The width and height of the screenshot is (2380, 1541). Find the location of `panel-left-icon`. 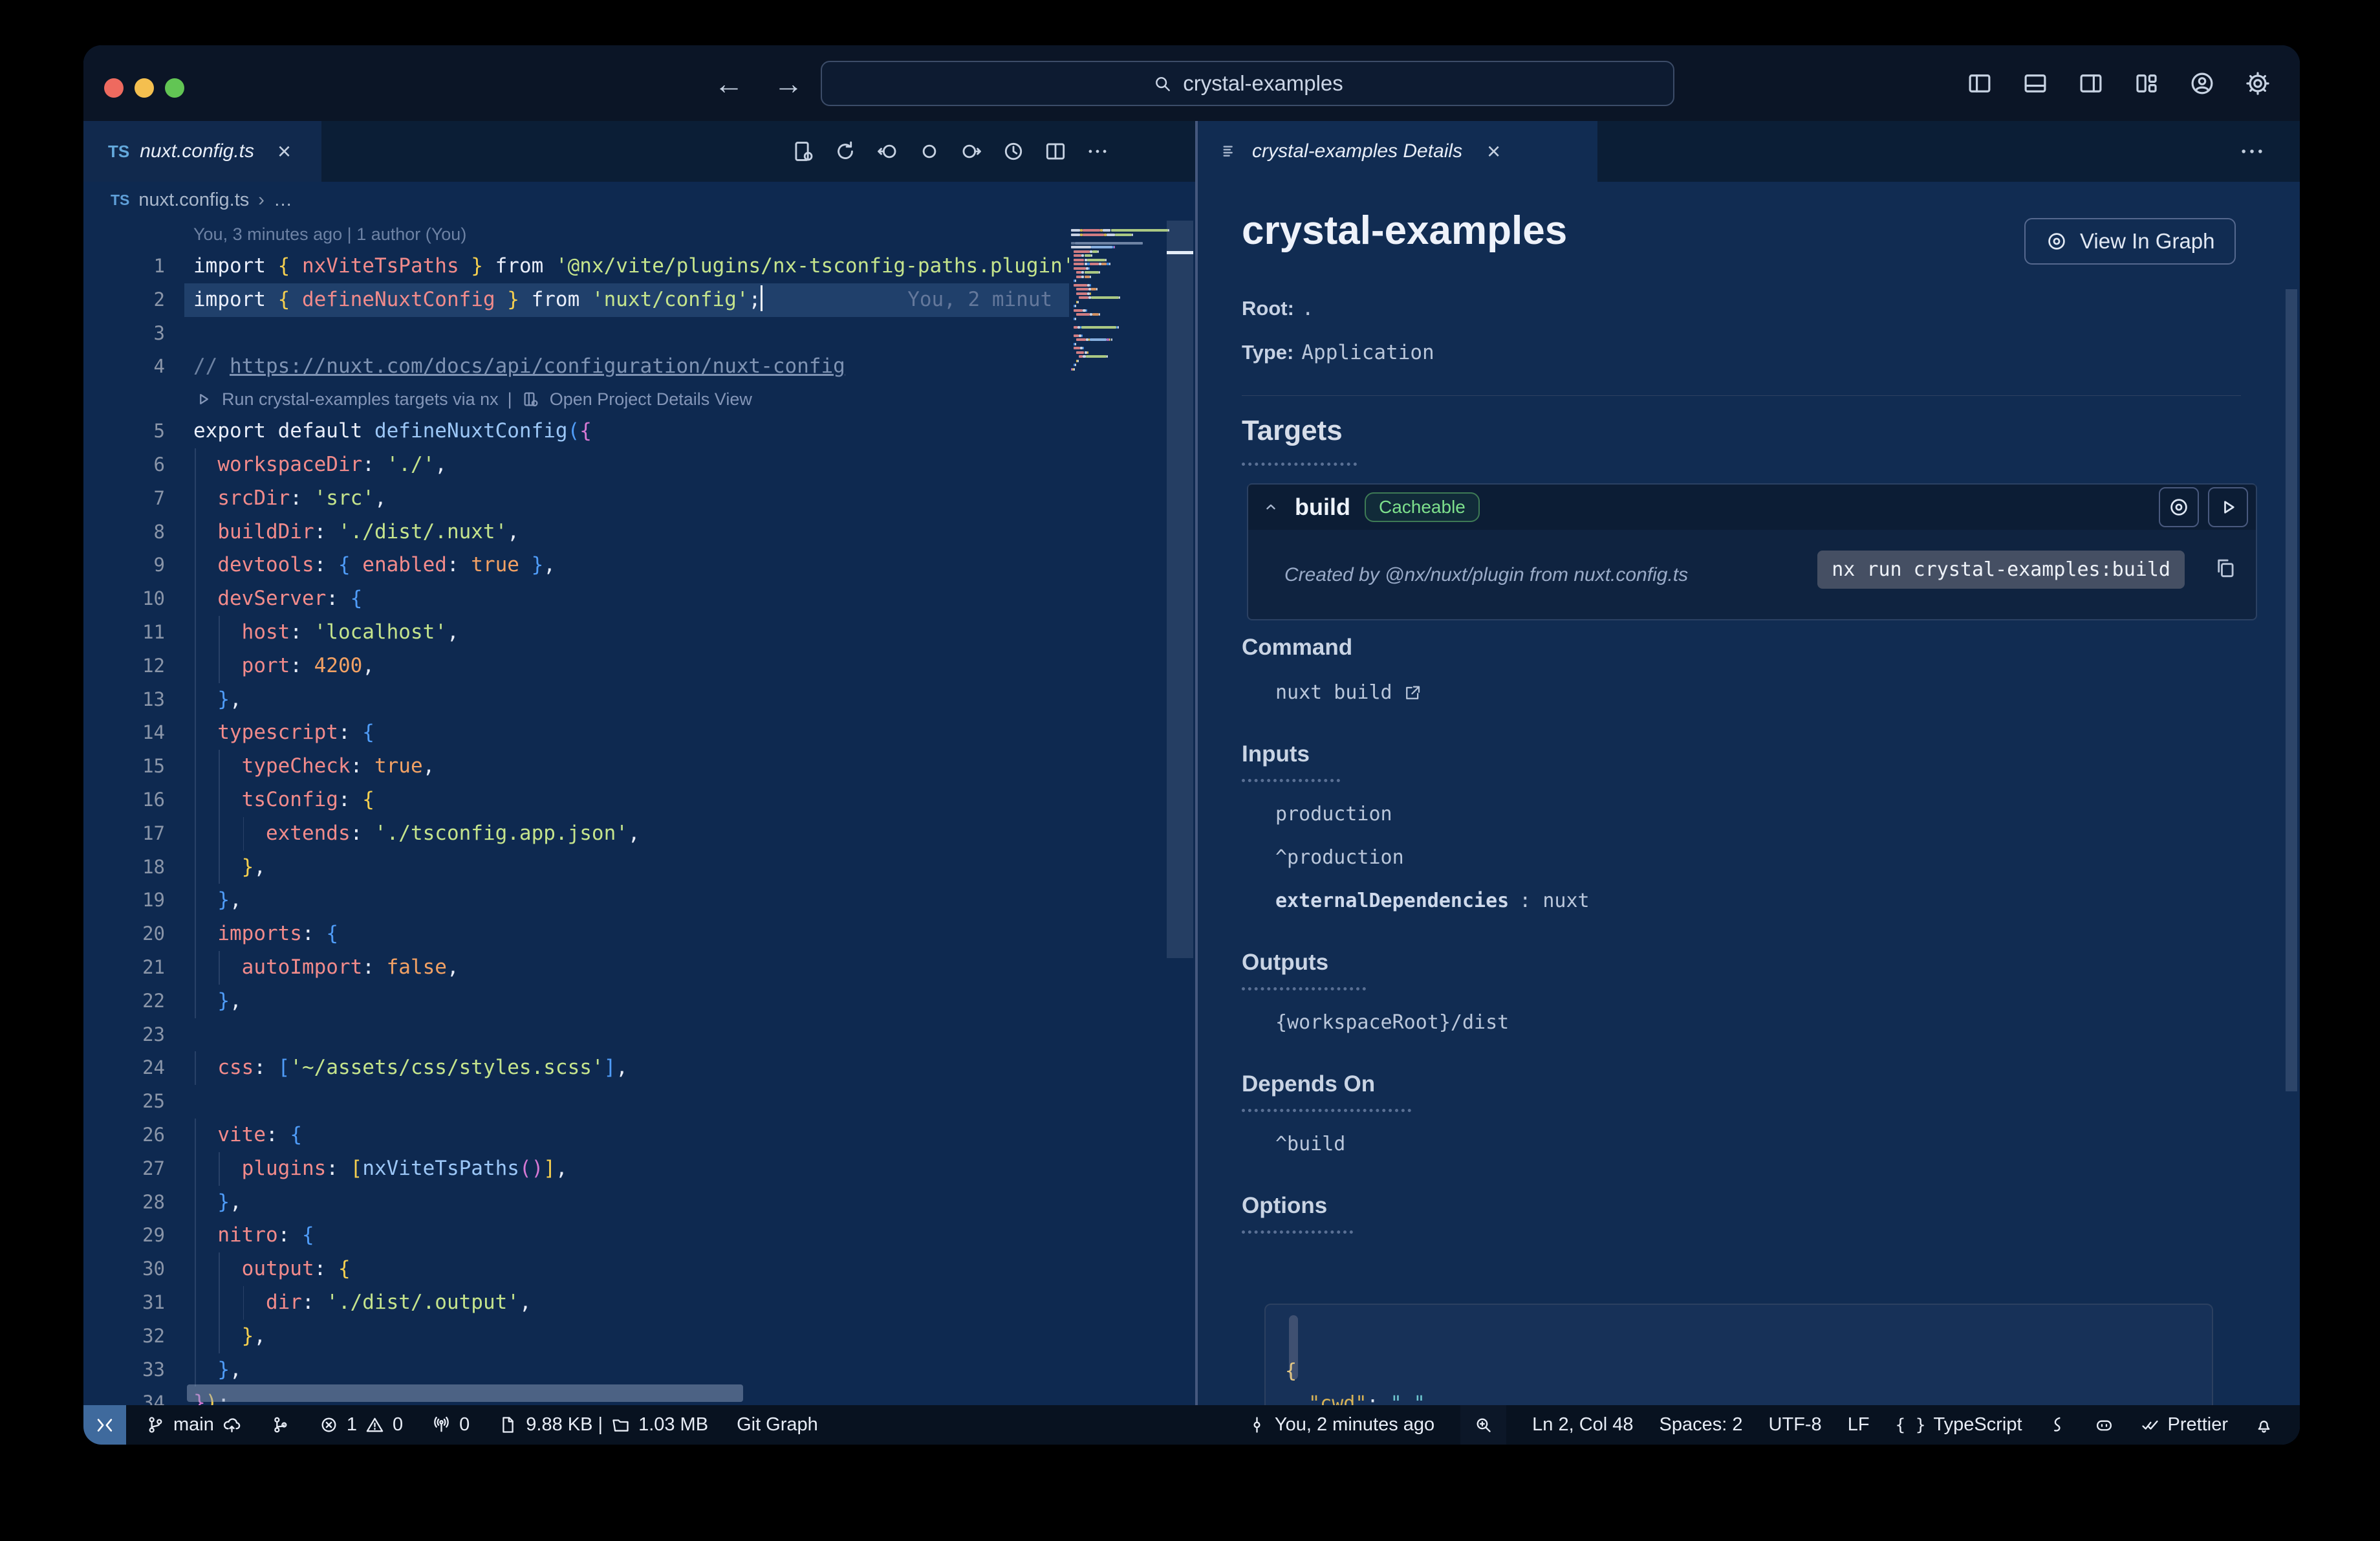

panel-left-icon is located at coordinates (1979, 83).